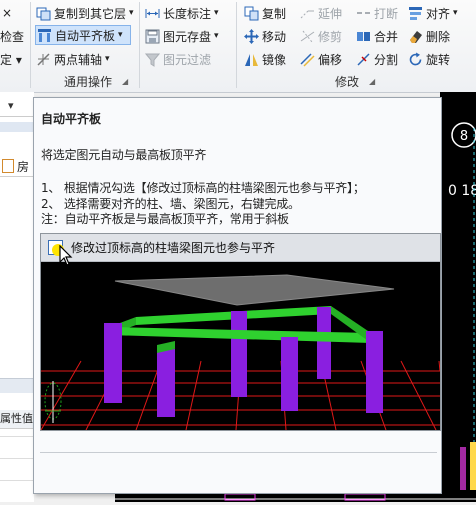  What do you see at coordinates (182, 36) in the screenshot?
I see `save-element-button: 图元存盘 ▾` at bounding box center [182, 36].